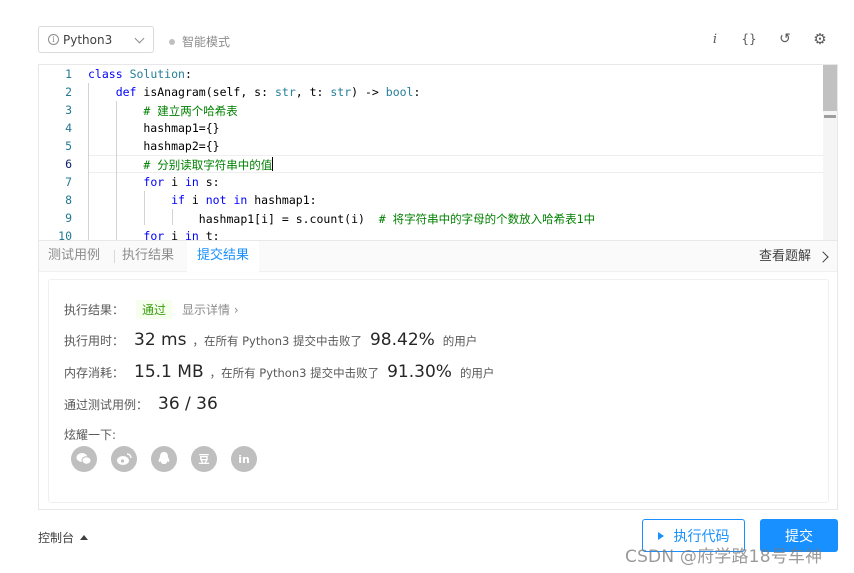 This screenshot has width=854, height=573. Describe the element at coordinates (427, 32) in the screenshot. I see `editor-toolbar: i Python3 智能模式 i {} ↺ ⚙` at that location.